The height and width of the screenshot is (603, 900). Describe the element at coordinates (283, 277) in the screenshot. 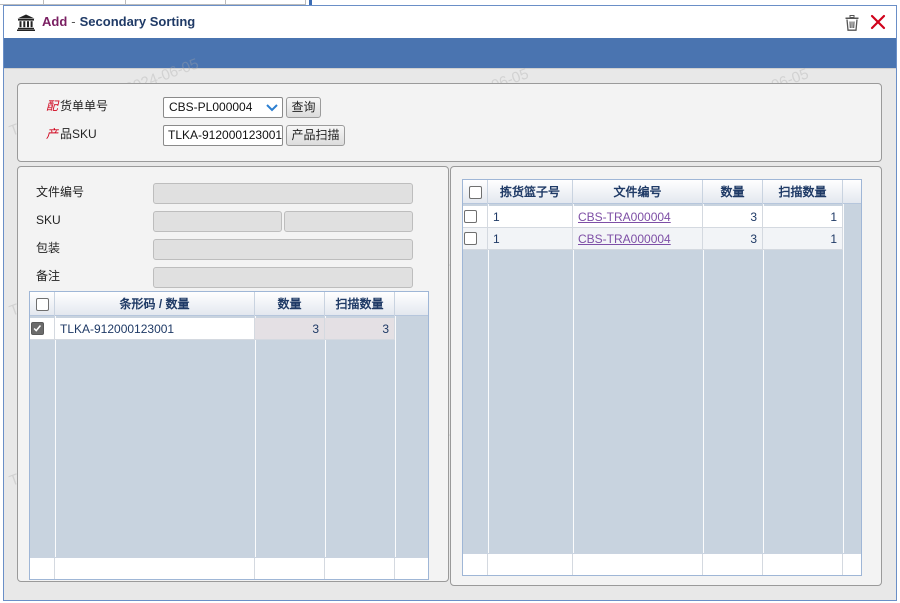

I see `remark-field` at that location.